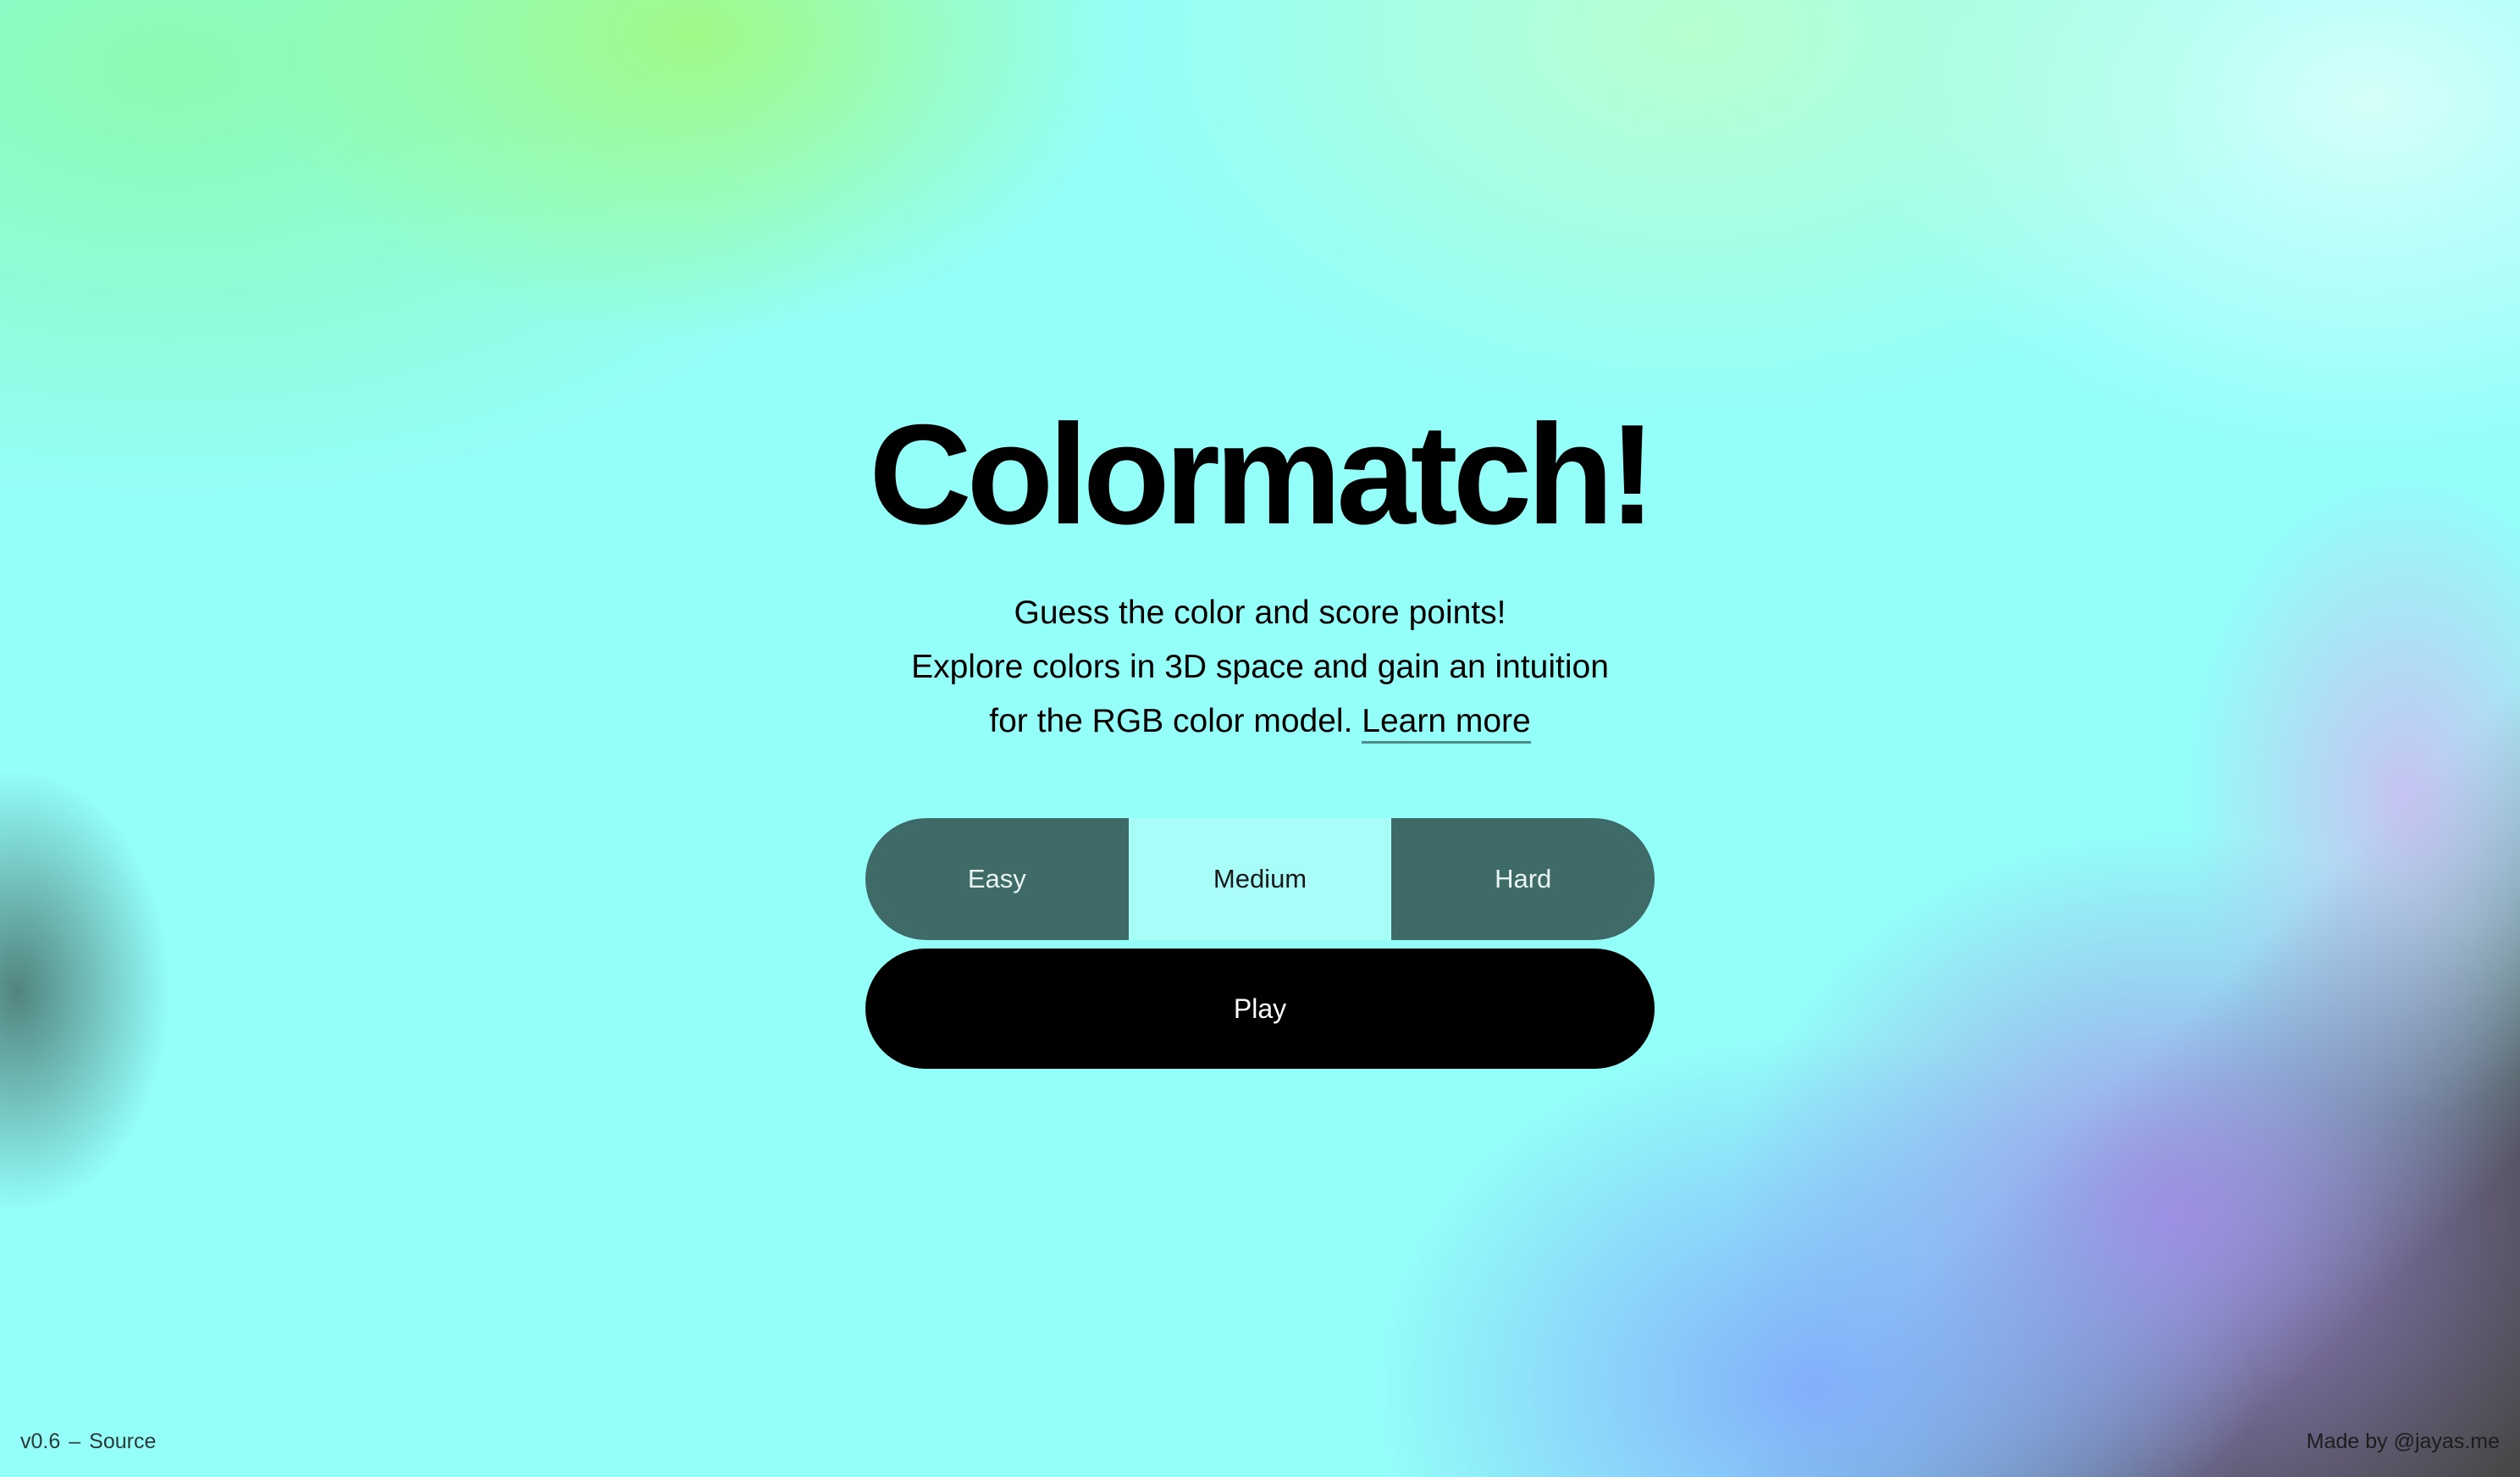 Image resolution: width=2520 pixels, height=1477 pixels. I want to click on difficulty-medium-button: Medium, so click(1260, 879).